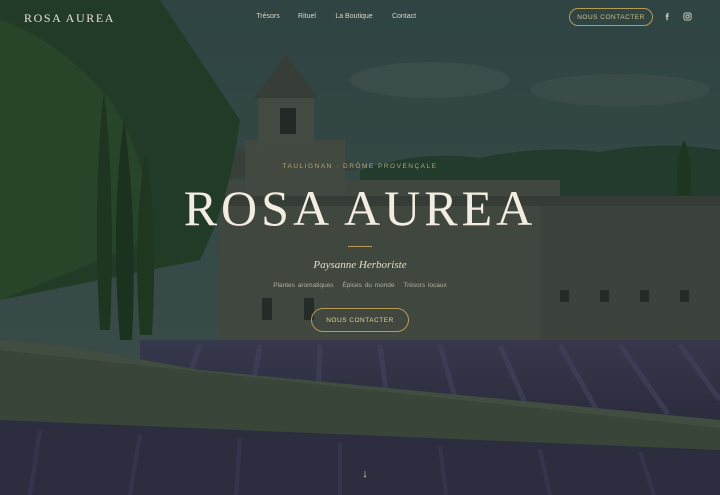  I want to click on hero-tagline: Paysanne Herboriste, so click(360, 265).